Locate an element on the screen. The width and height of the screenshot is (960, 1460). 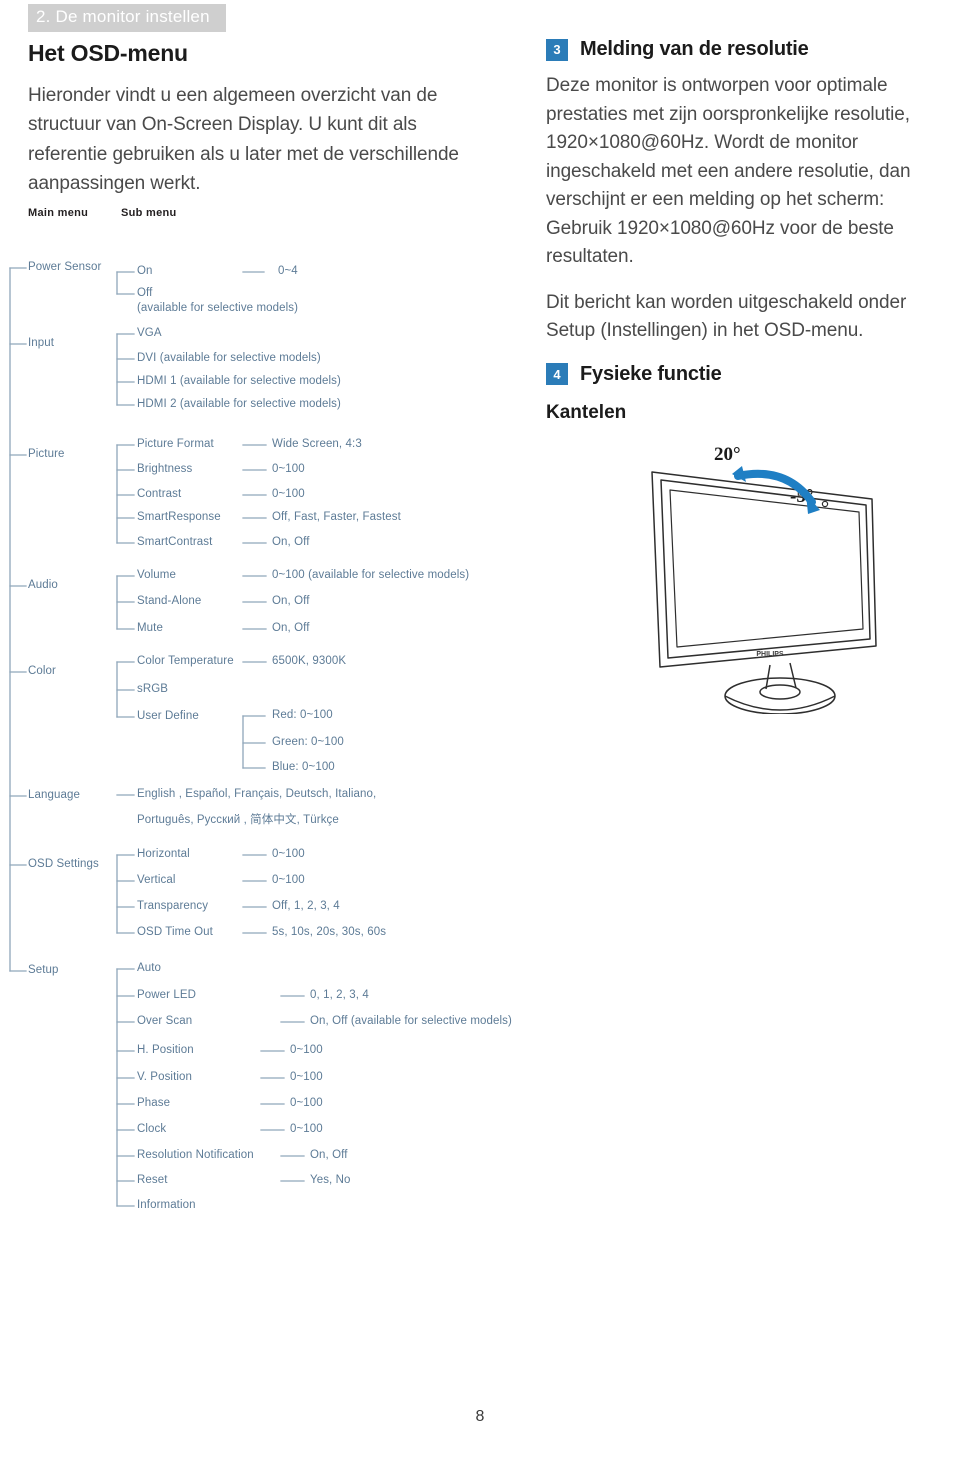
monitor-base-shadow is located at coordinates (780, 703).